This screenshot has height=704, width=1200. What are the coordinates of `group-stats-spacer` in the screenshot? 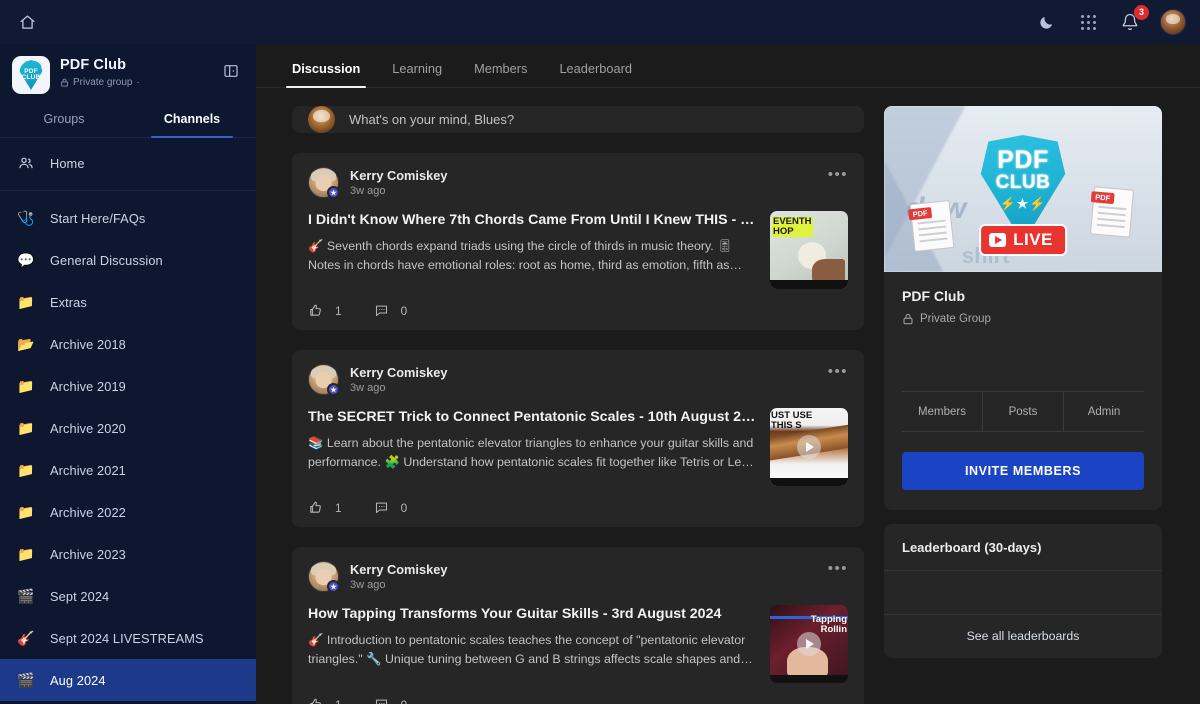 It's located at (1023, 358).